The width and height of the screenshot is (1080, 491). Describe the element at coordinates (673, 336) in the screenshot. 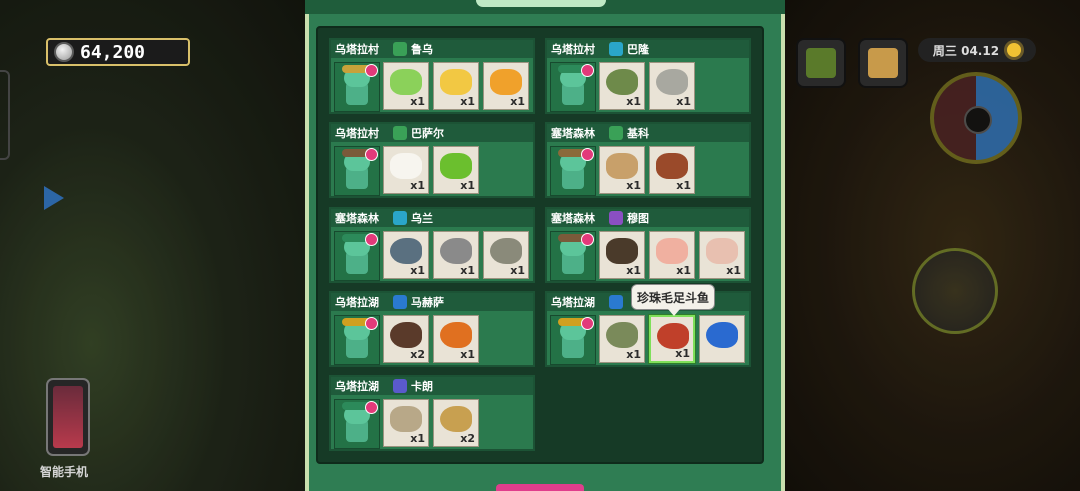

I see `pearl-gourami-icon` at that location.